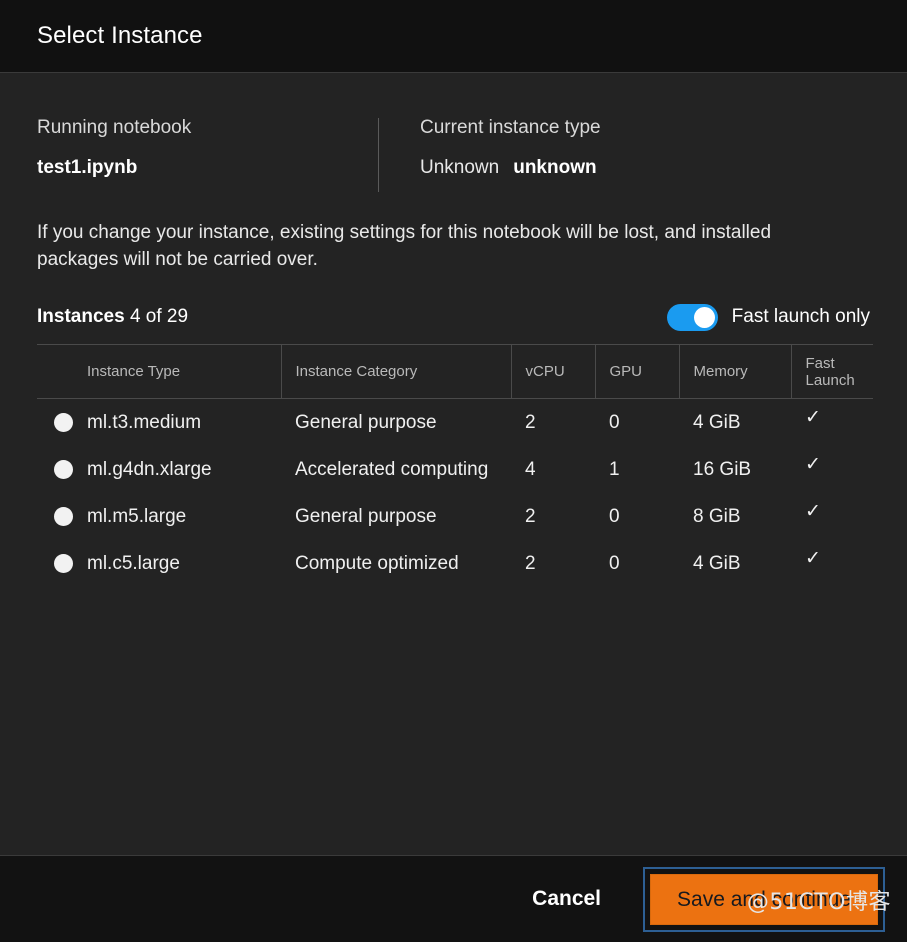  I want to click on instances-toolbar: Instances 4 of 29 Fast launch only, so click(453, 317).